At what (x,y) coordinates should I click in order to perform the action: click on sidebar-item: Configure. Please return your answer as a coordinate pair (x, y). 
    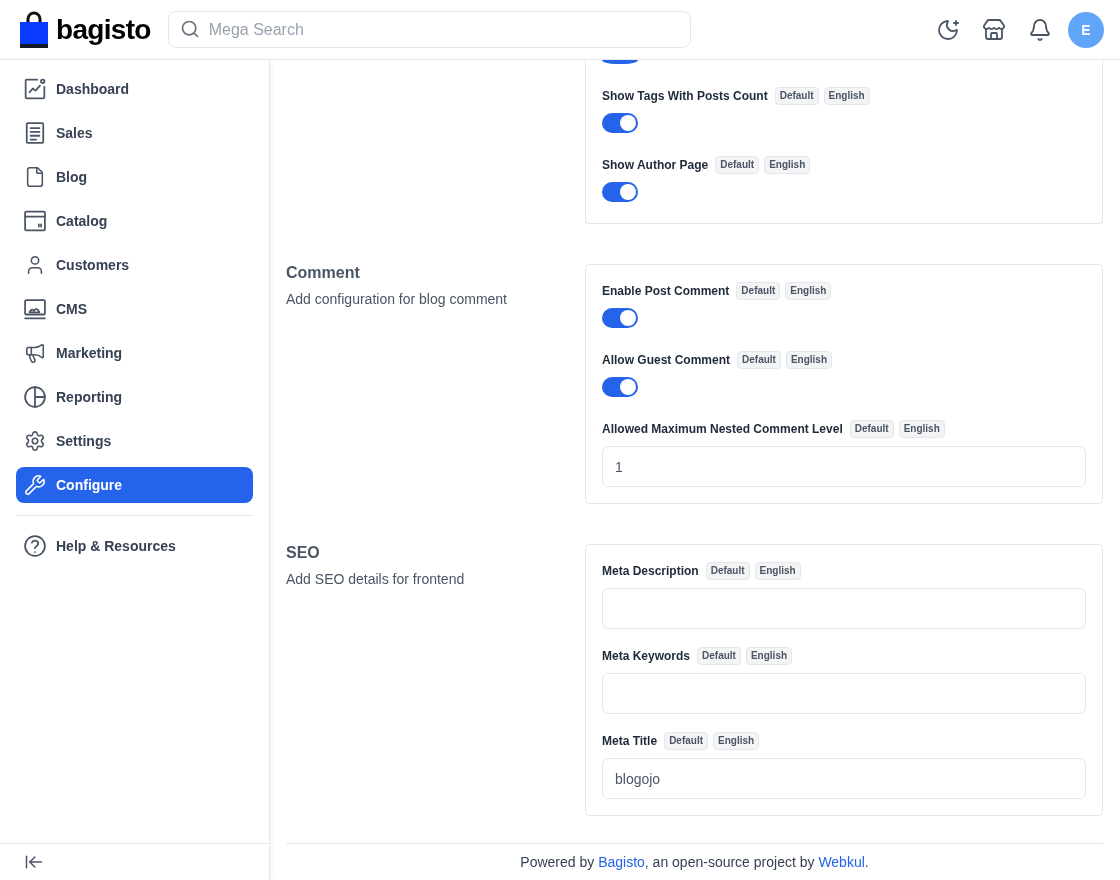
    Looking at the image, I should click on (134, 485).